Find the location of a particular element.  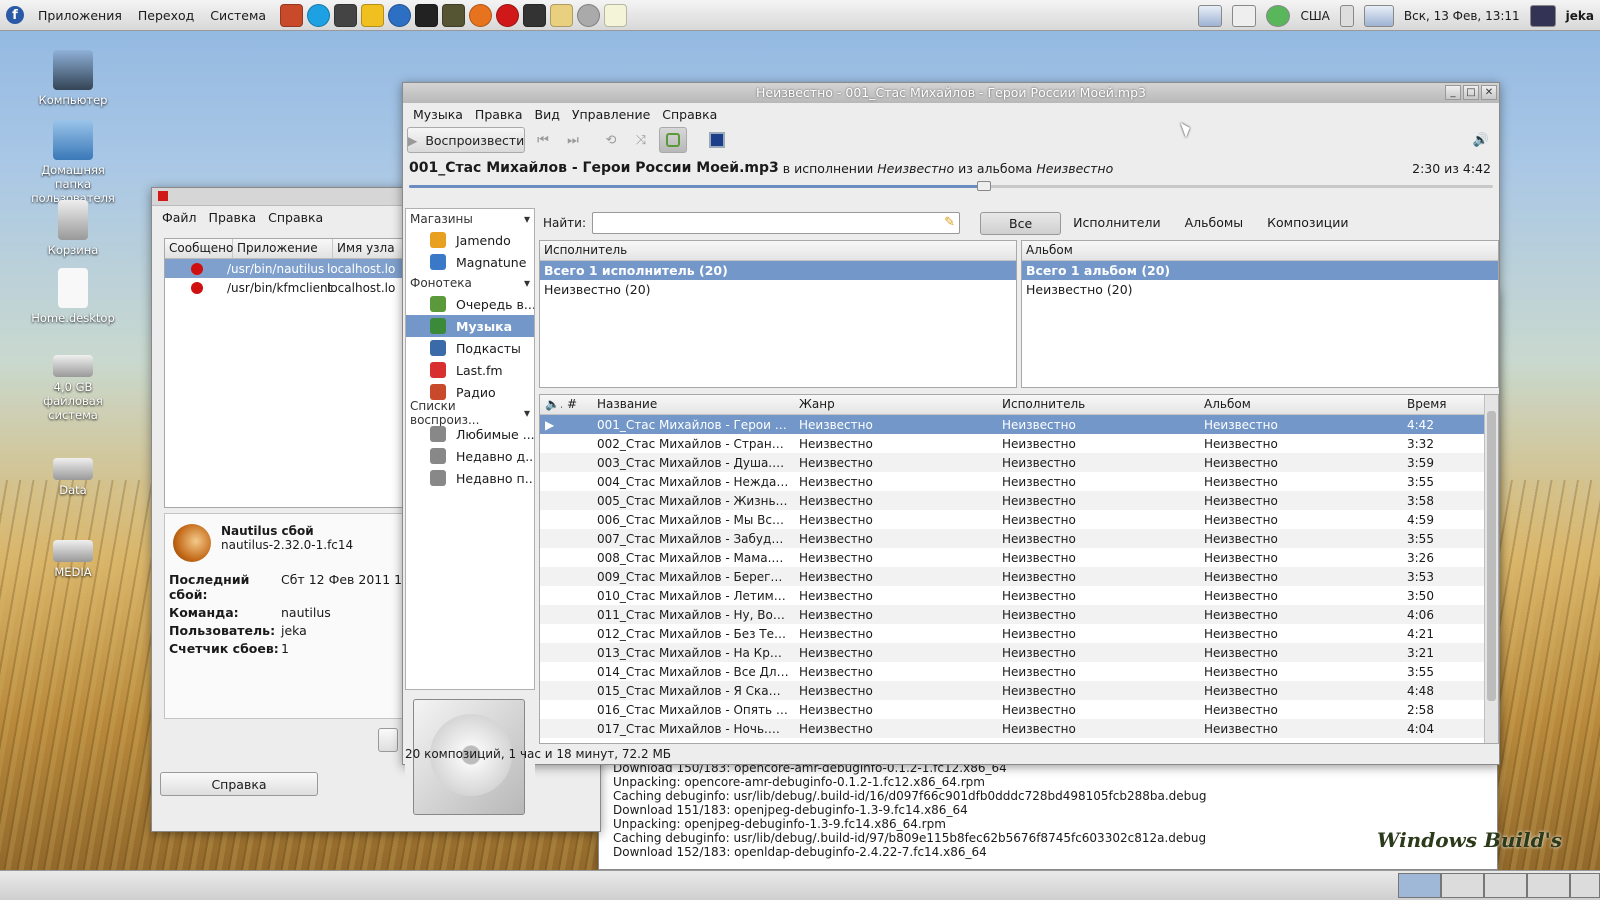

seek-bar is located at coordinates (951, 186).